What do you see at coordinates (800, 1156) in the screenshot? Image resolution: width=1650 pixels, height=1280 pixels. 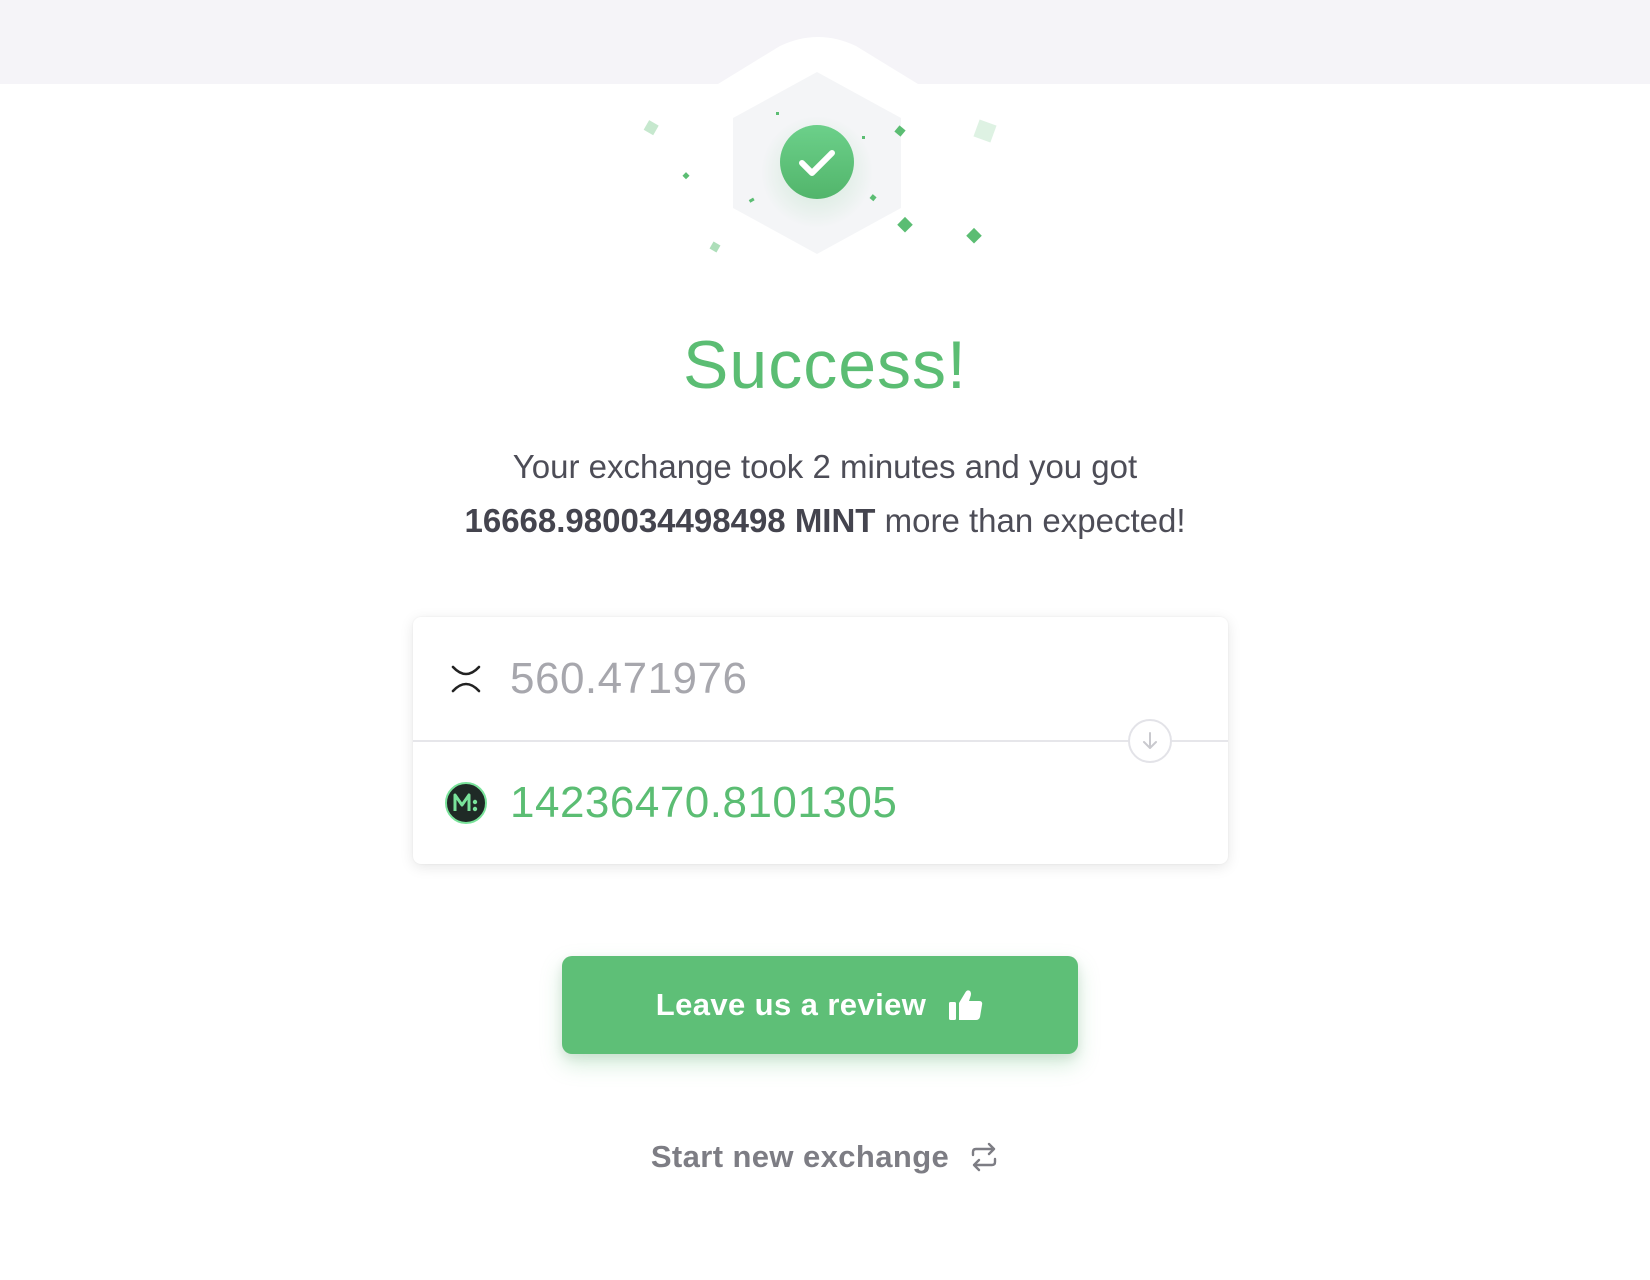 I see `start-new-exchange-label: Start new exchange` at bounding box center [800, 1156].